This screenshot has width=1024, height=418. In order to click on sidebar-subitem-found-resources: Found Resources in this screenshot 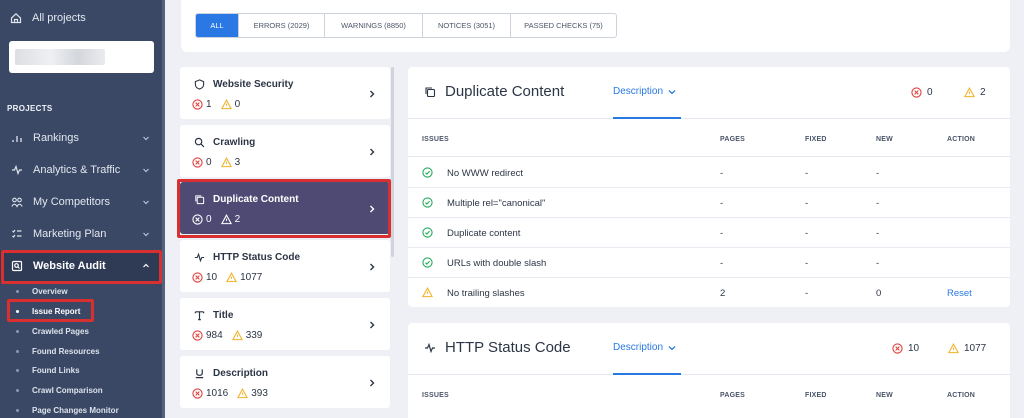, I will do `click(81, 351)`.